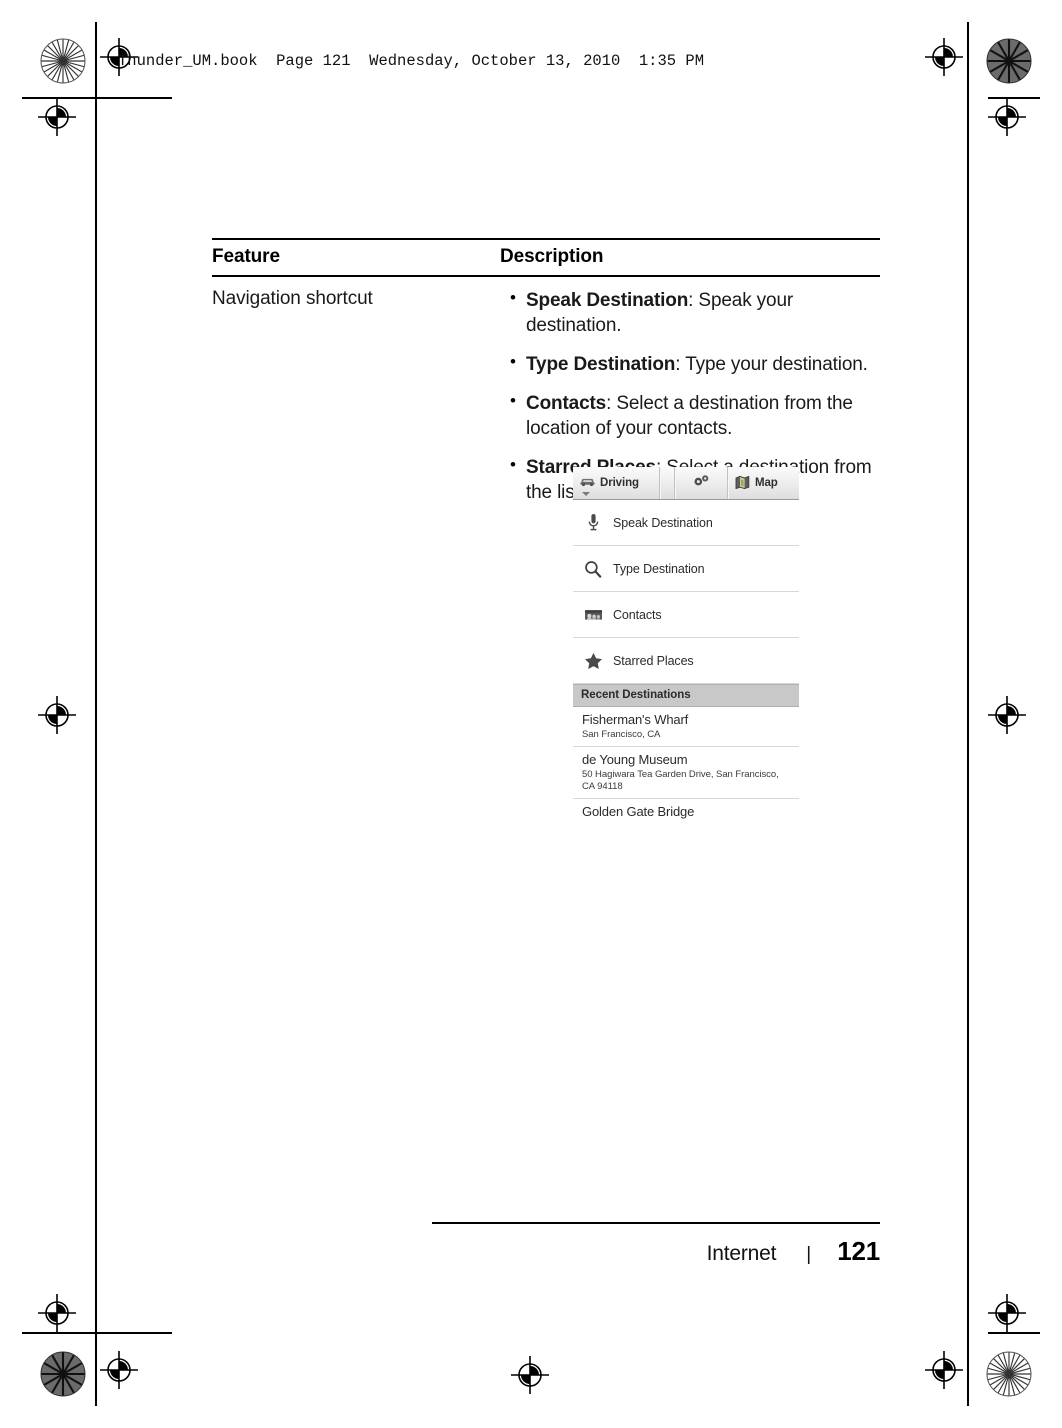  I want to click on caret-down-icon, so click(586, 494).